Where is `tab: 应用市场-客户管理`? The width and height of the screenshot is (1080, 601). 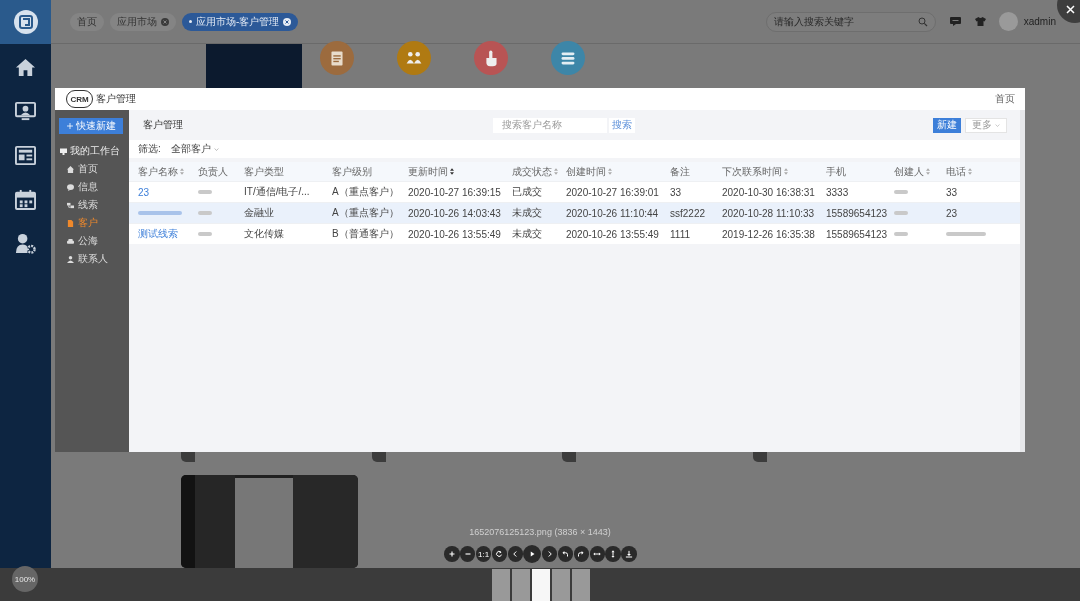 tab: 应用市场-客户管理 is located at coordinates (240, 21).